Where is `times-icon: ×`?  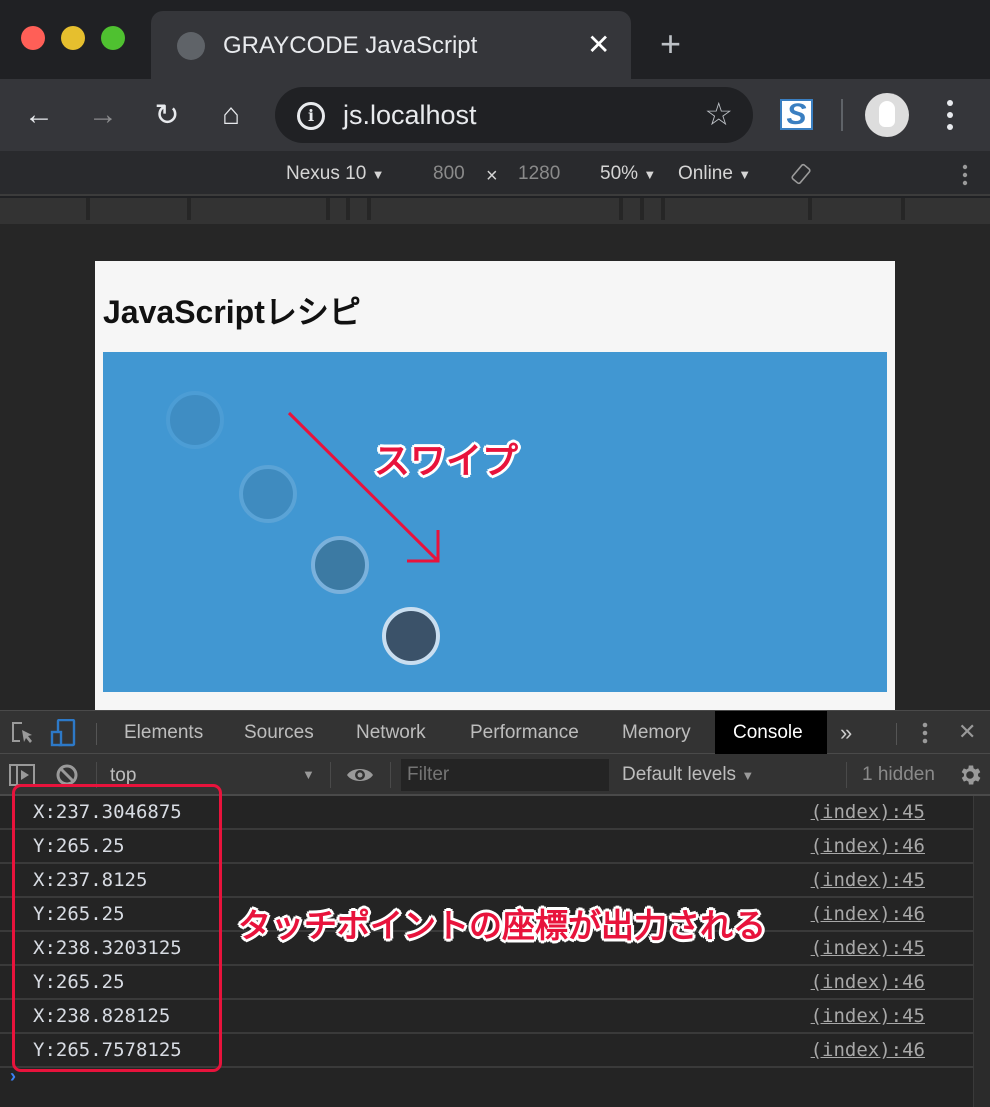 times-icon: × is located at coordinates (492, 176).